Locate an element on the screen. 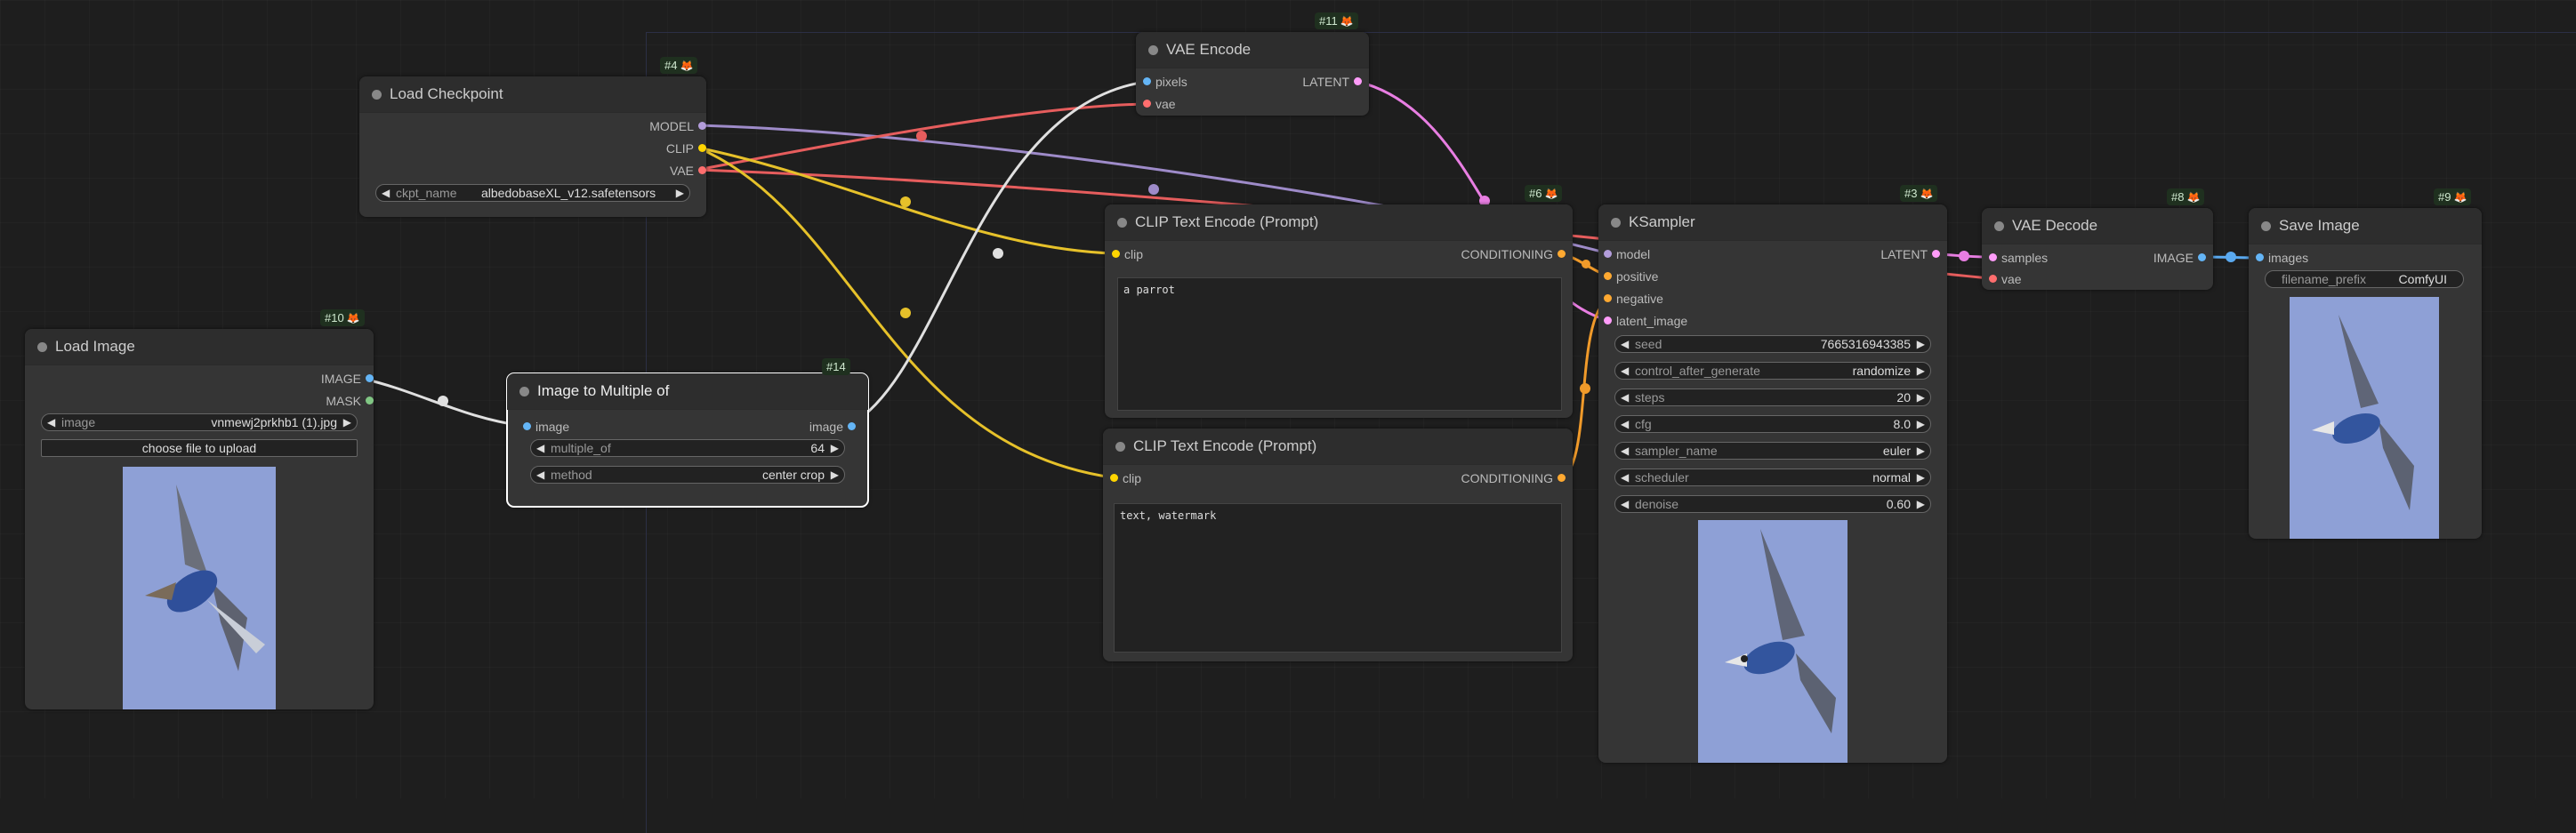  output-image: image is located at coordinates (832, 427).